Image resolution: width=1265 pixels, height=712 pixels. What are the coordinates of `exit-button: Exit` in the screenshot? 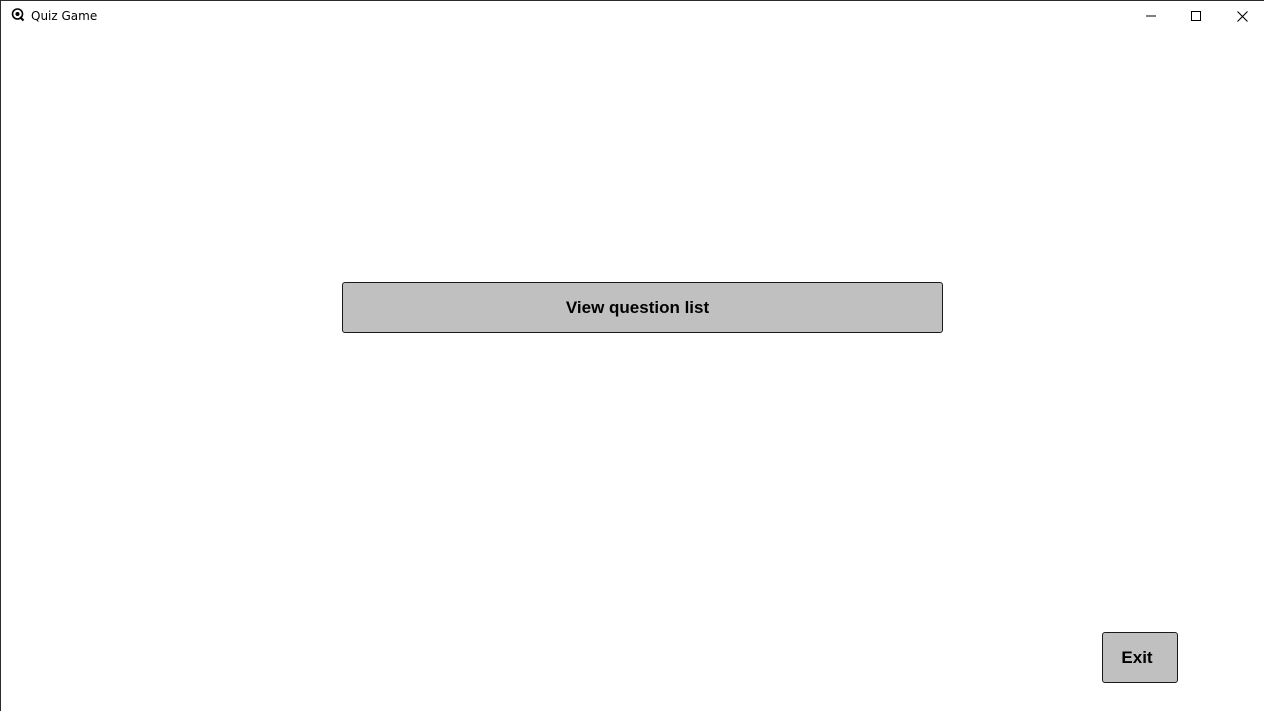 It's located at (1140, 657).